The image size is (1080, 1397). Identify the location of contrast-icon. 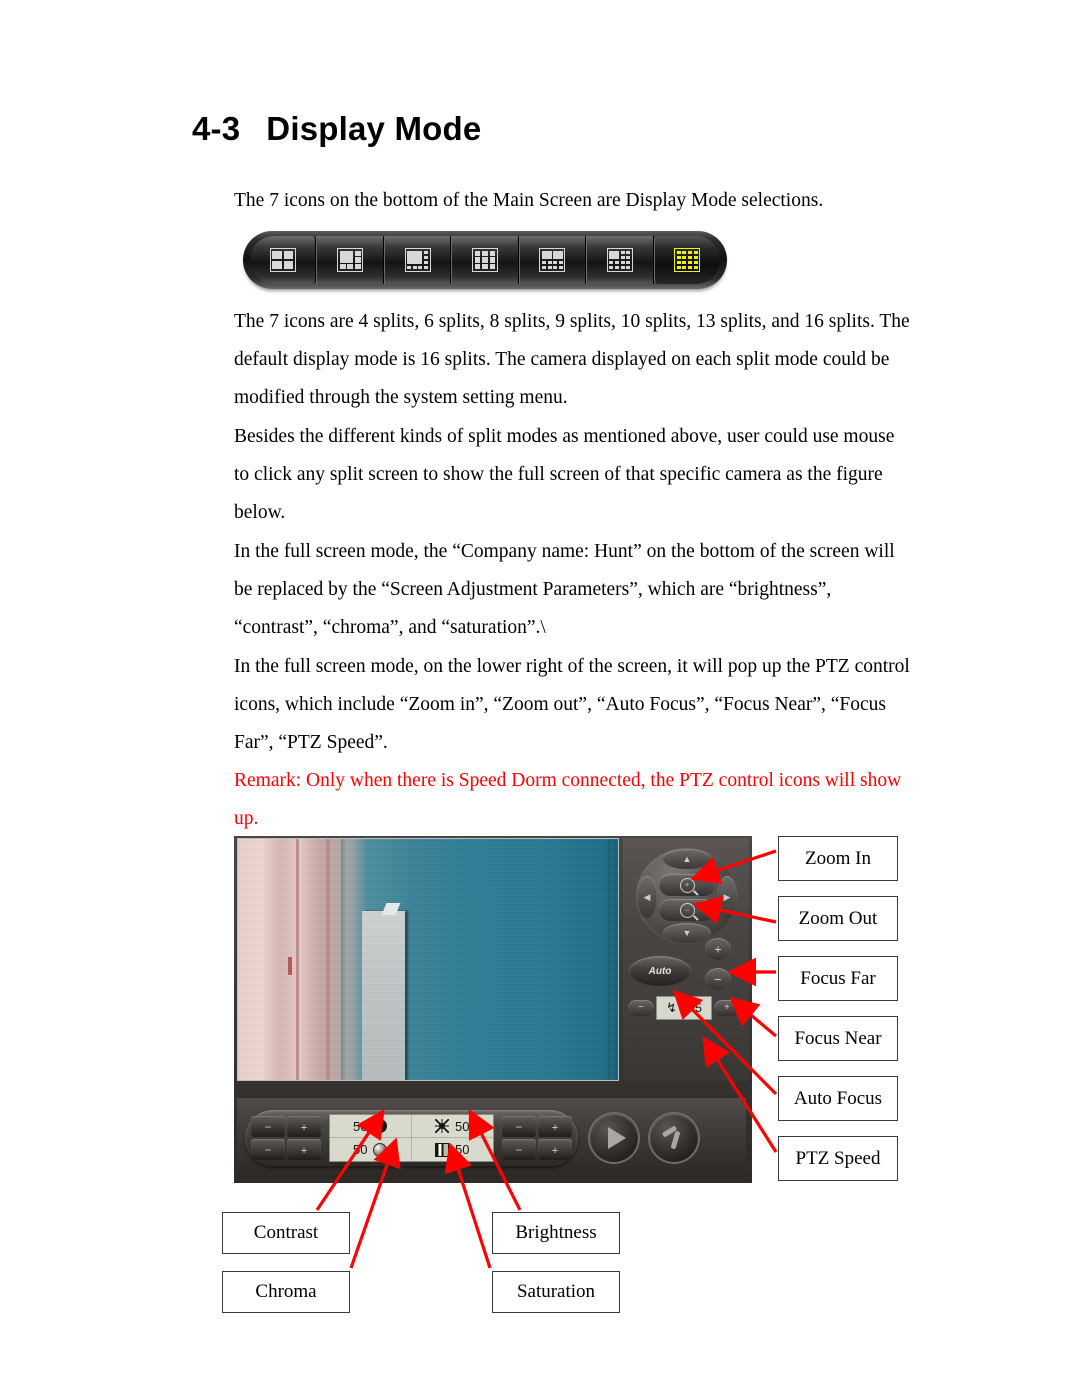
(380, 1126).